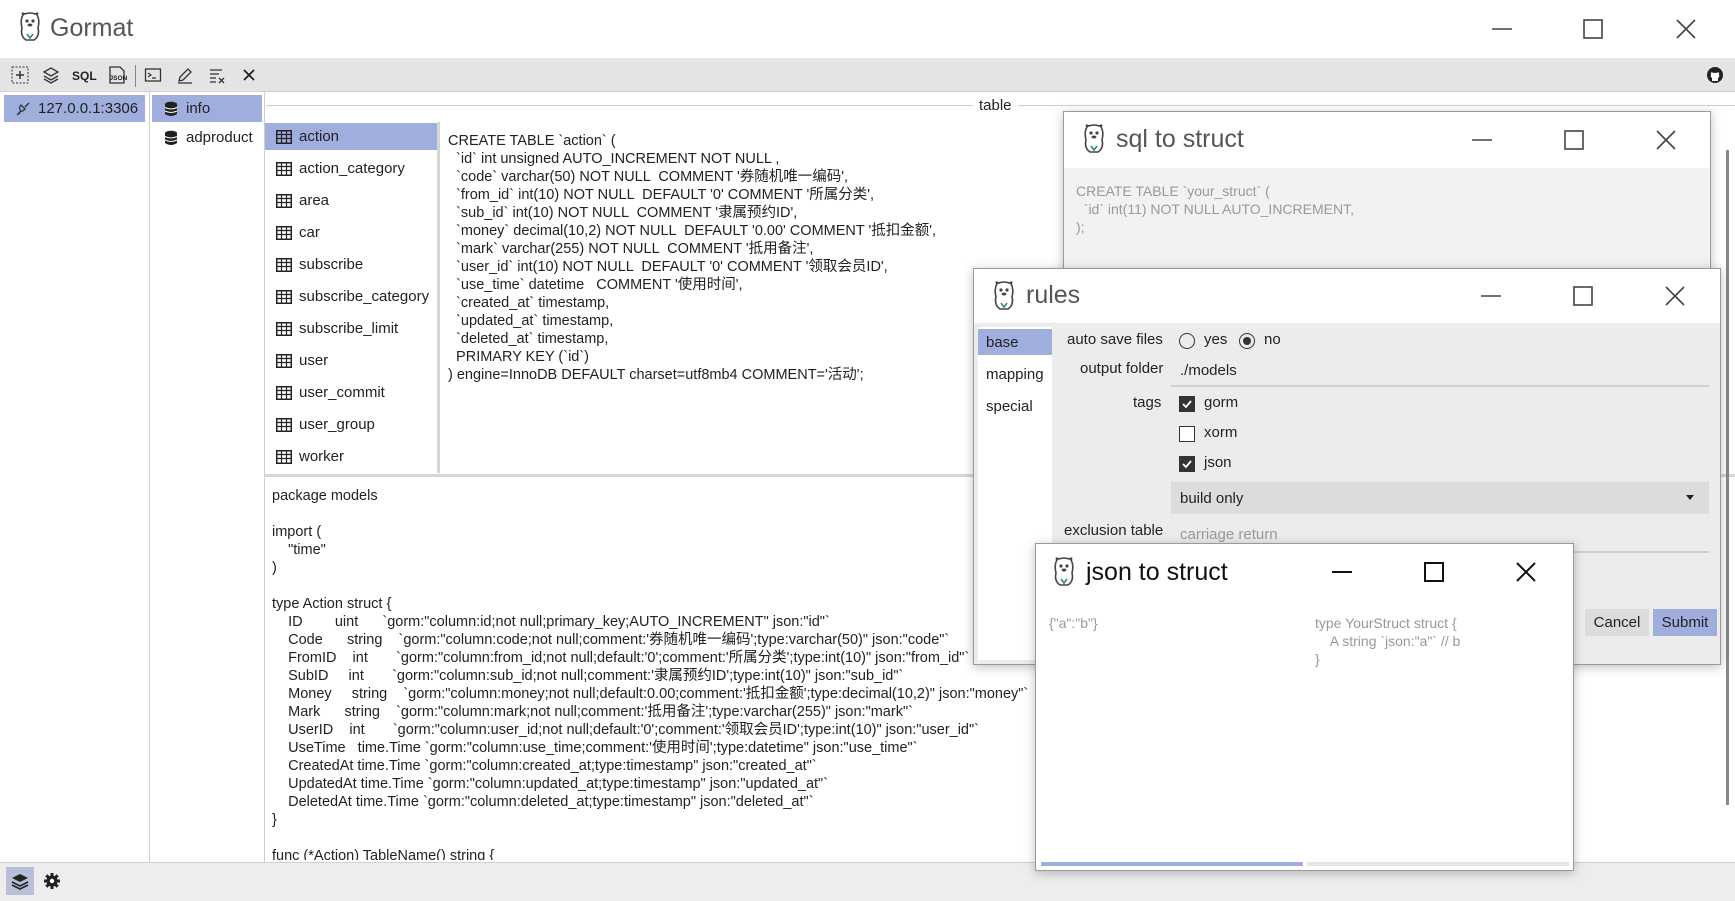 The image size is (1735, 901). What do you see at coordinates (351, 456) in the screenshot?
I see `table-item-worker: worker` at bounding box center [351, 456].